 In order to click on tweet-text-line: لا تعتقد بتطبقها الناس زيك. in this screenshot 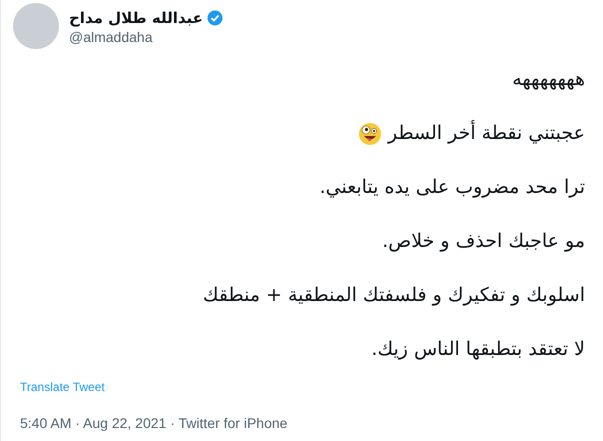, I will do `click(478, 349)`.